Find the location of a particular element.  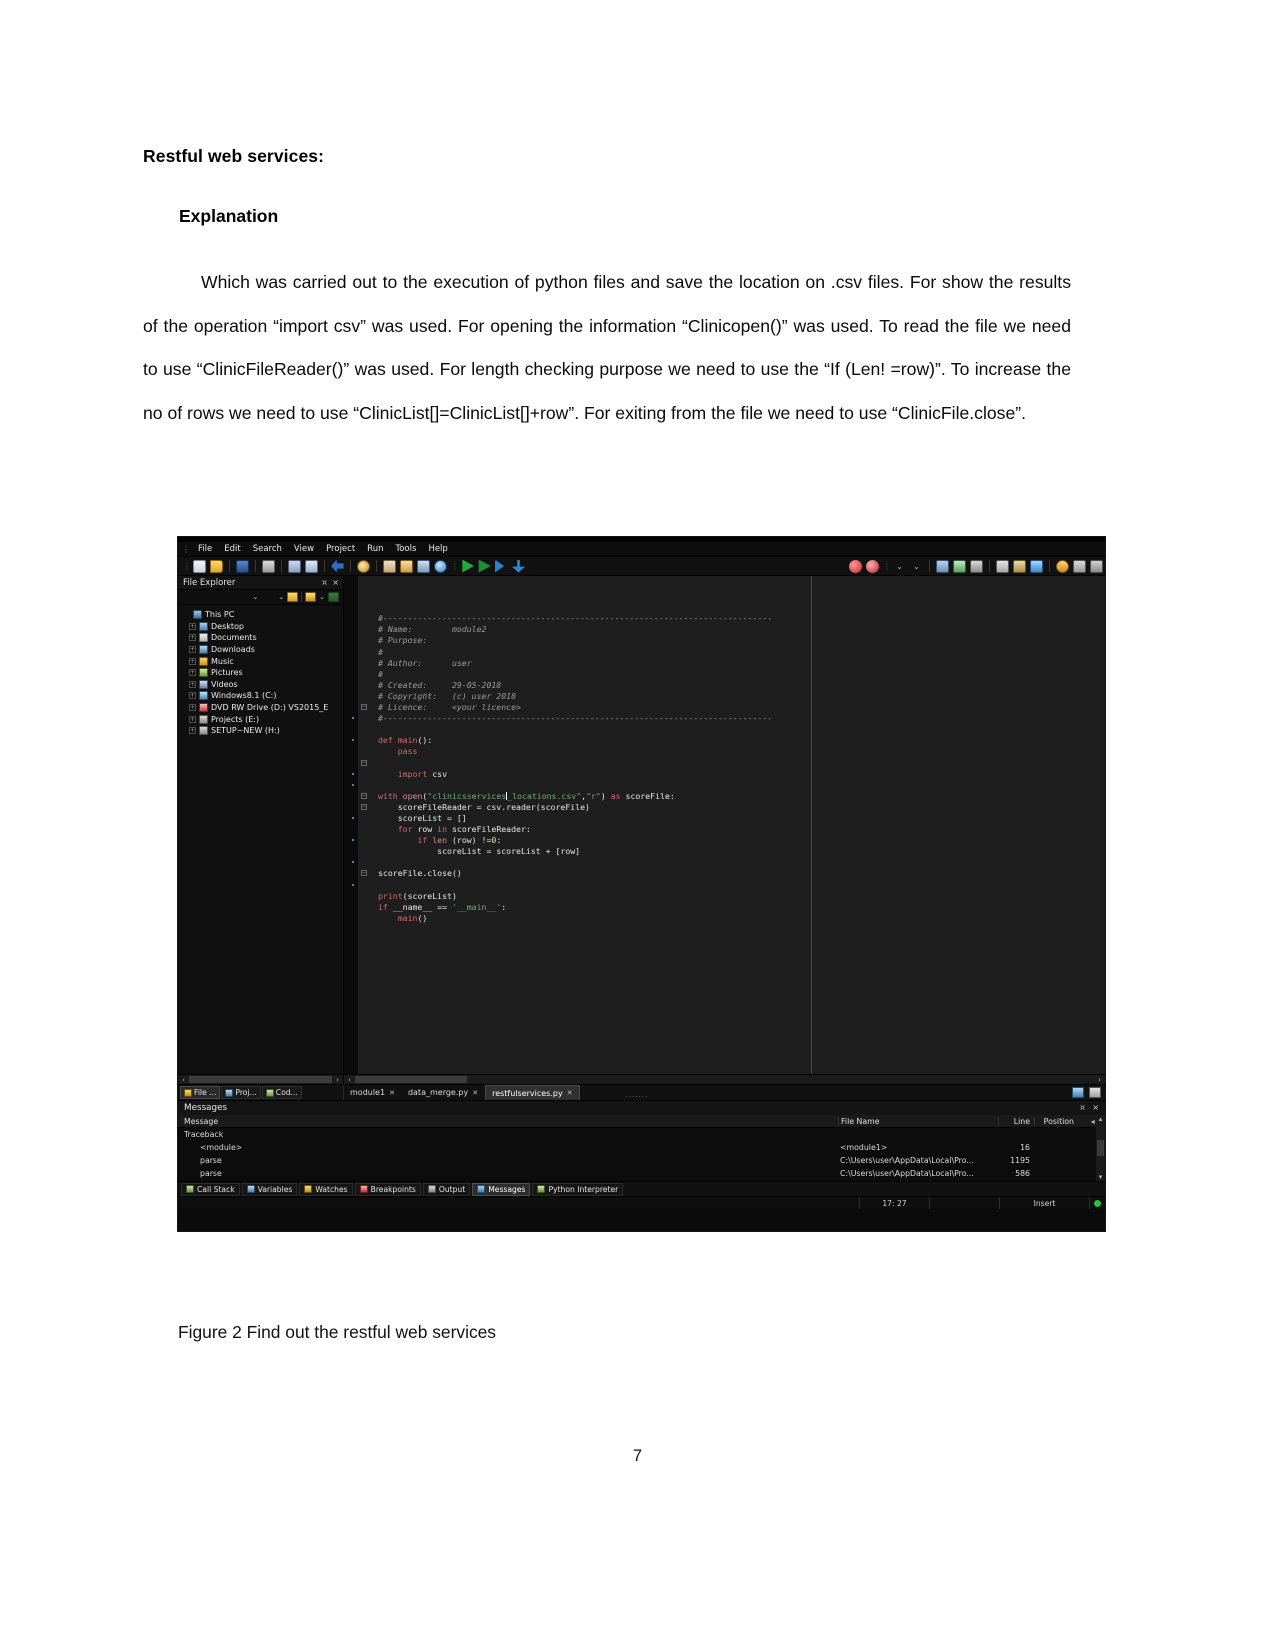

table-row: Traceback is located at coordinates (641, 1134).